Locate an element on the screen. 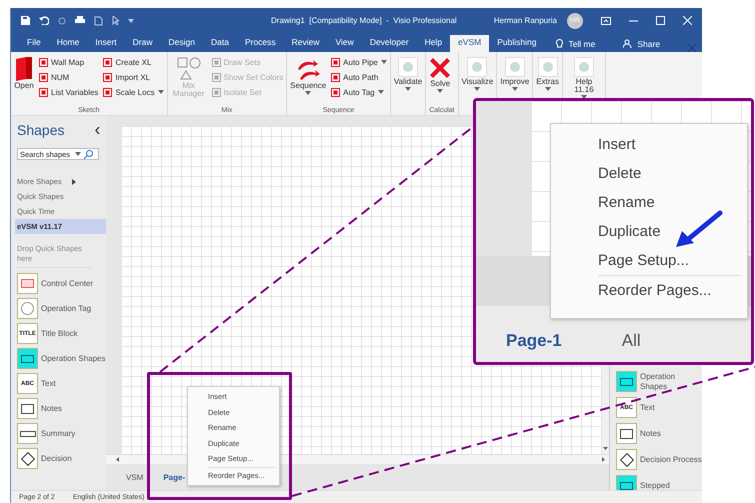 The width and height of the screenshot is (755, 503). ribbon-tab: Review is located at coordinates (306, 43).